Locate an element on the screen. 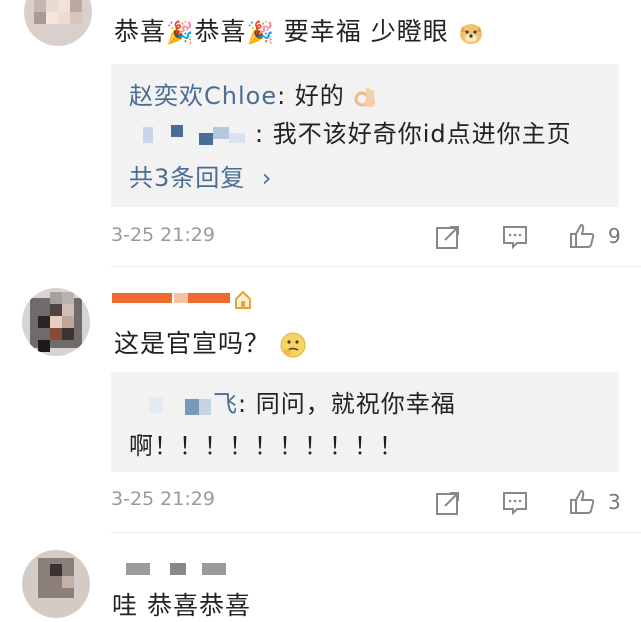  like-count: 9 is located at coordinates (614, 236).